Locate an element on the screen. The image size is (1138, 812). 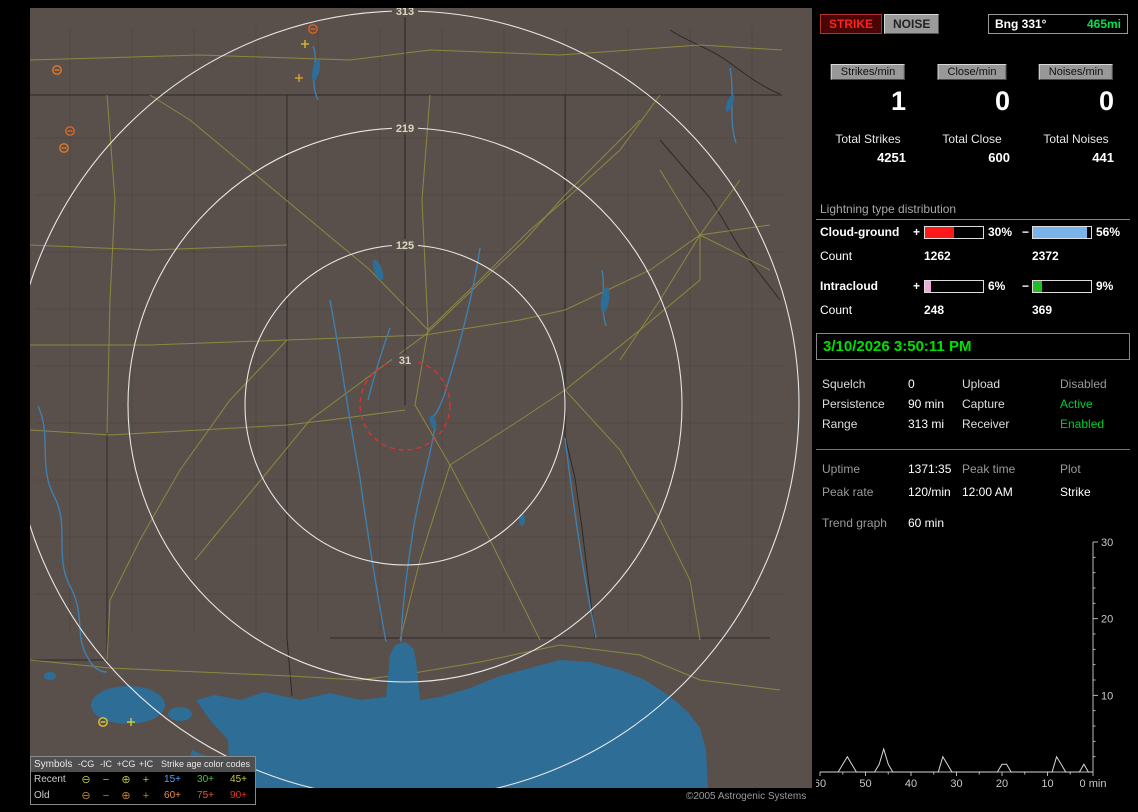
distribution-title: Lightning type distribution is located at coordinates (888, 209).